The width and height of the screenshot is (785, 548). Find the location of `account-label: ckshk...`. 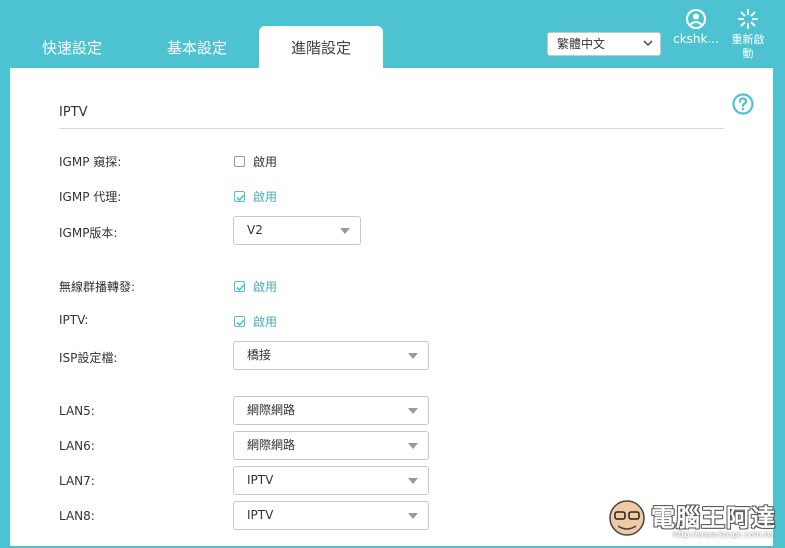

account-label: ckshk... is located at coordinates (696, 39).